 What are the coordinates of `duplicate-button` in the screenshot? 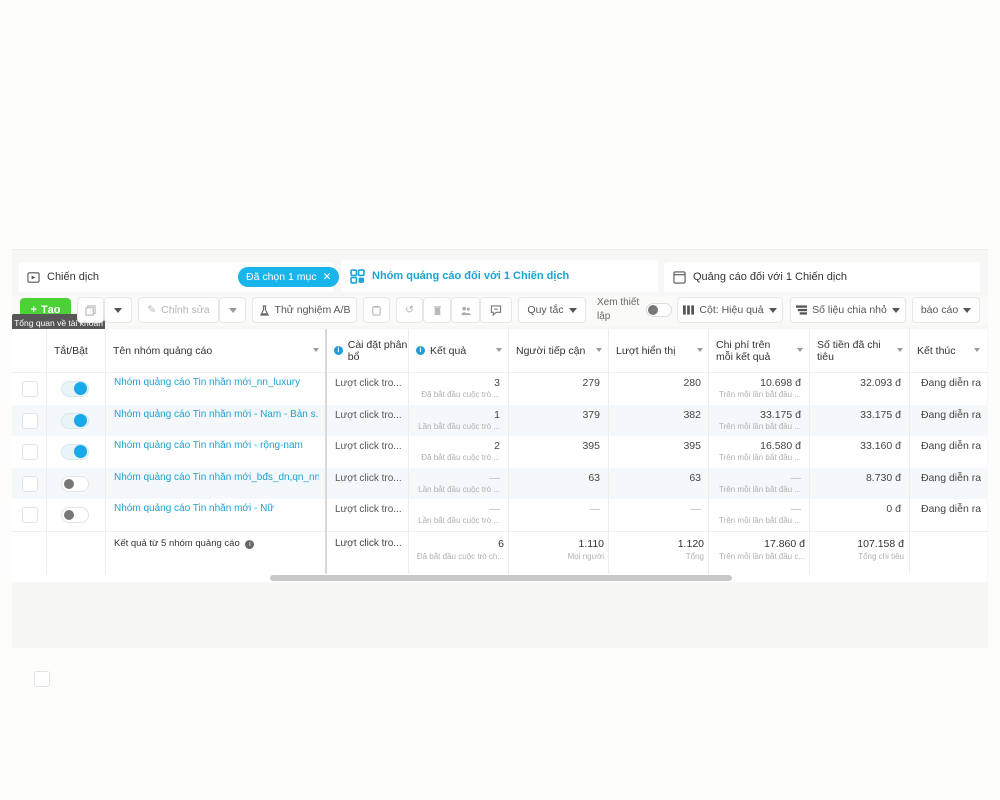 It's located at (90, 310).